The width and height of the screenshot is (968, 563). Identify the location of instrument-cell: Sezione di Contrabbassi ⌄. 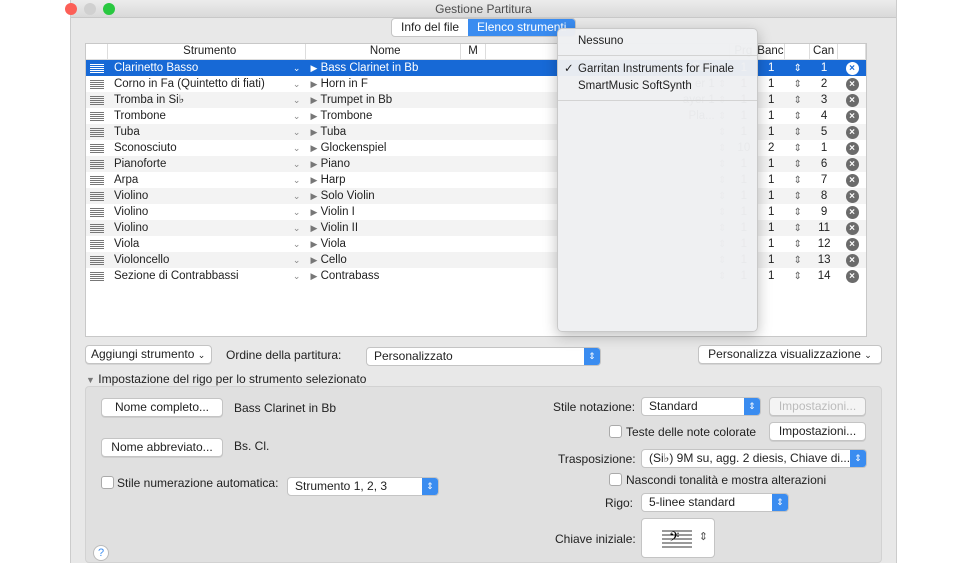
(207, 276).